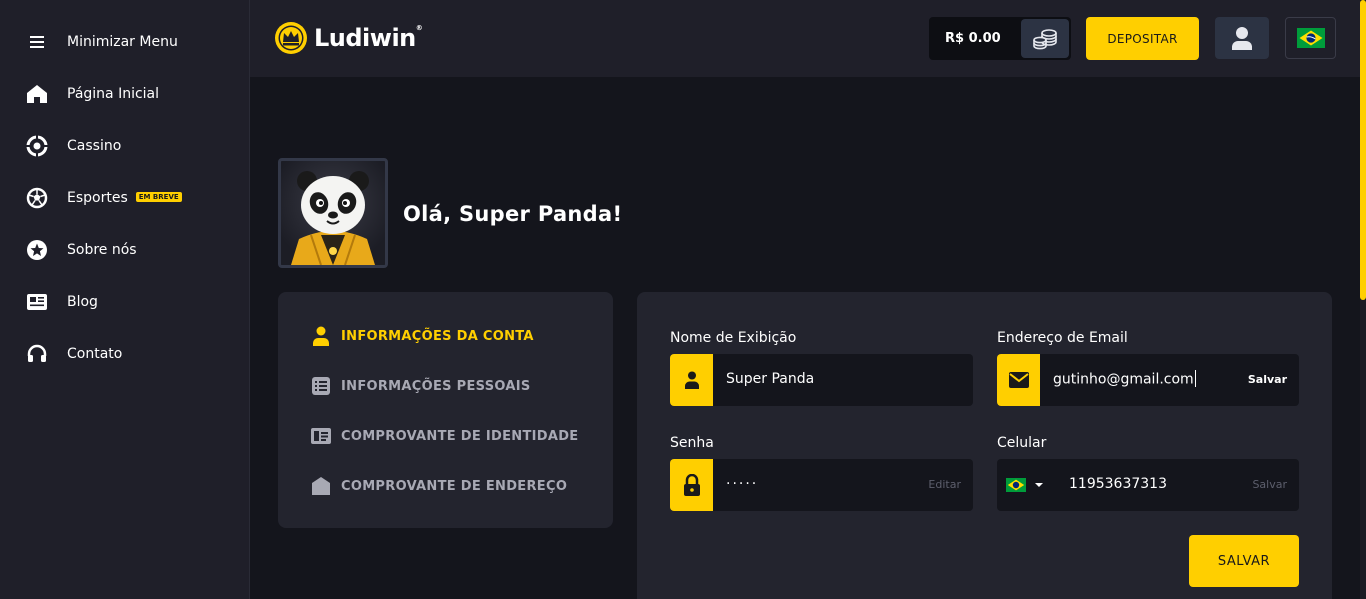 The height and width of the screenshot is (599, 1366). I want to click on menu-item-label: INFORMAÇÕES PESSOAIS, so click(436, 386).